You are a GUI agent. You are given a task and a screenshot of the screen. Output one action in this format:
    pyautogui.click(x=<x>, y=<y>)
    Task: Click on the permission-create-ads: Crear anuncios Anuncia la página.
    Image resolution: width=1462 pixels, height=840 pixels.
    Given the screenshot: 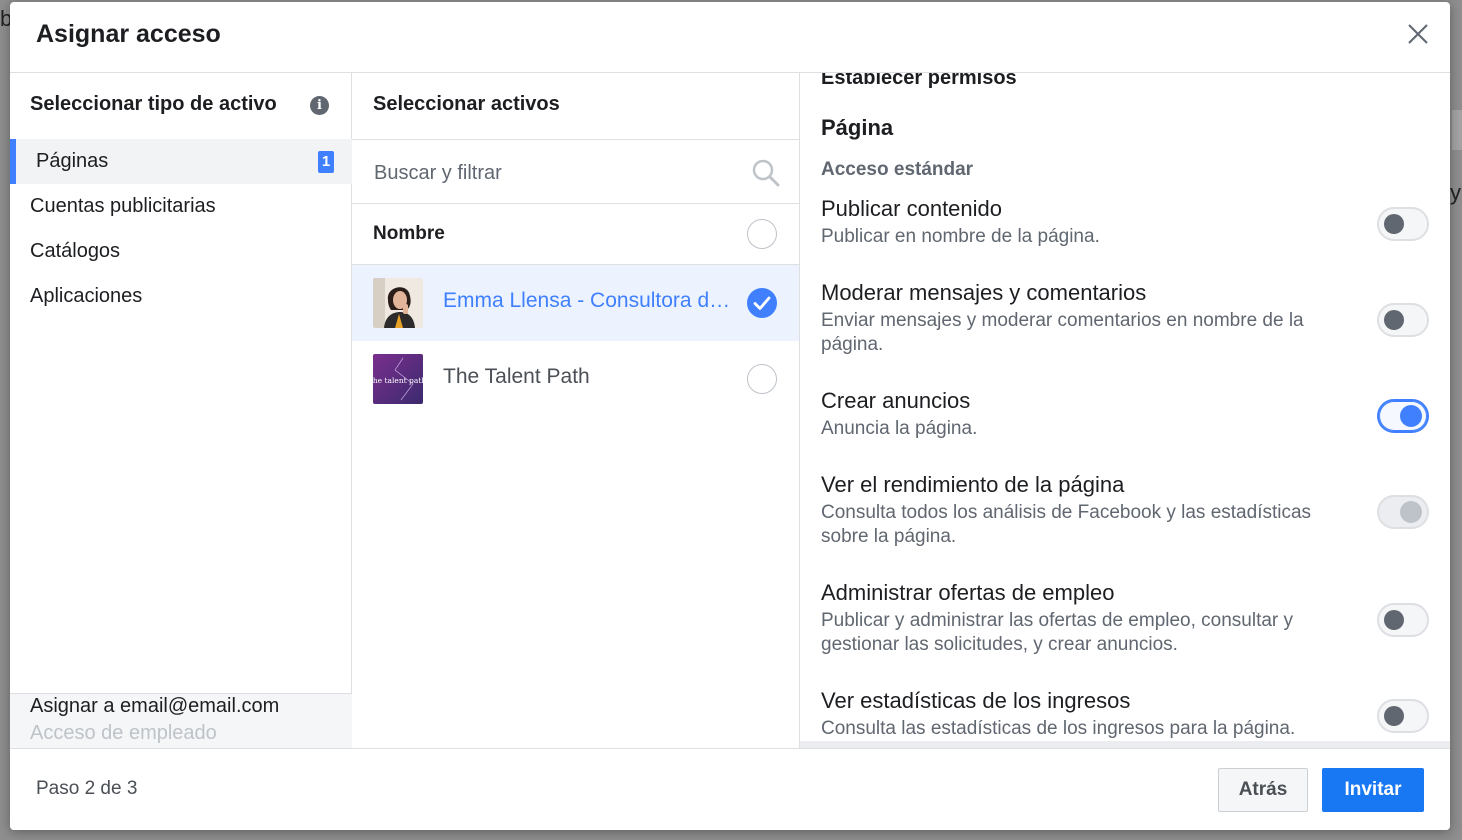 What is the action you would take?
    pyautogui.click(x=1091, y=414)
    